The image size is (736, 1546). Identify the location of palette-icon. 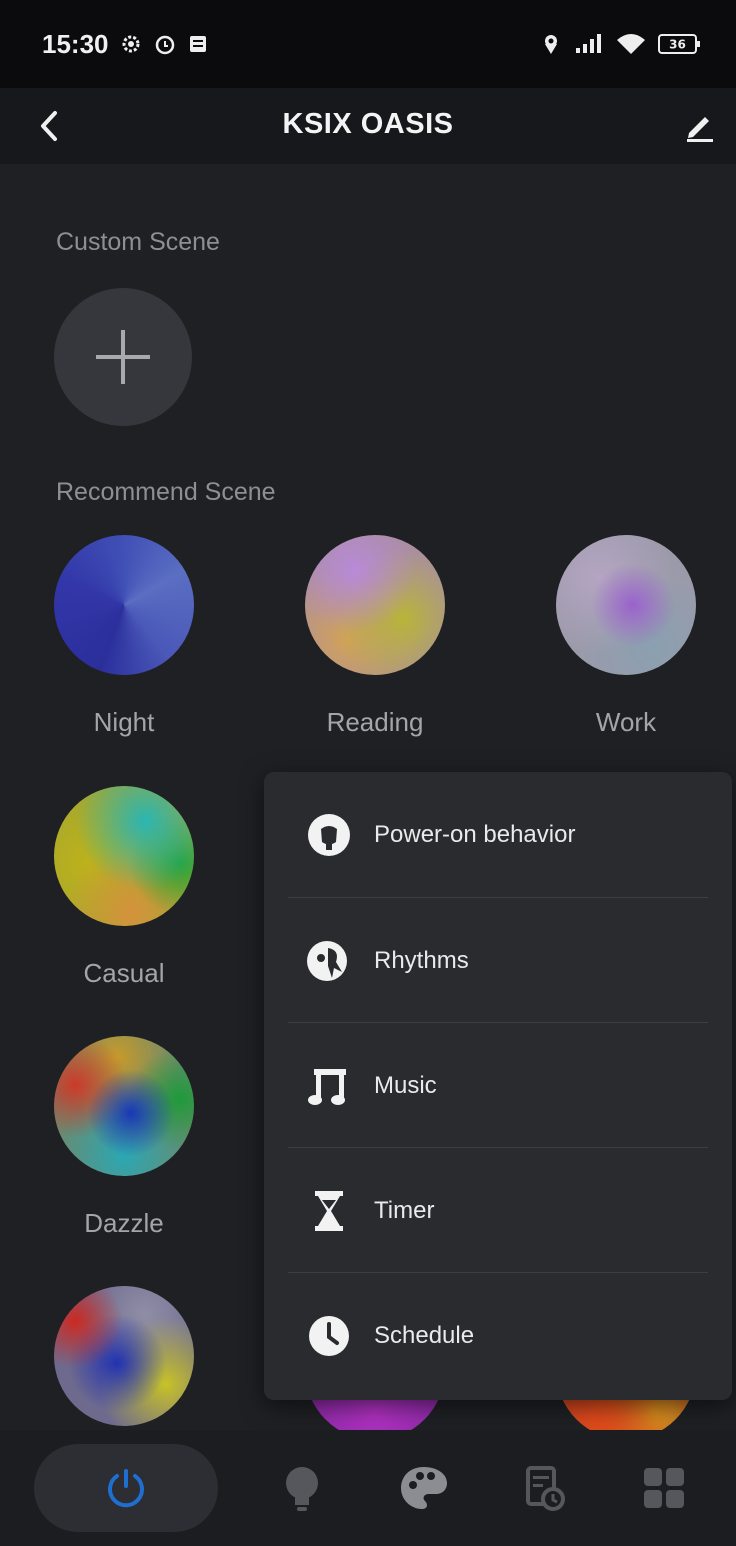
(424, 1488).